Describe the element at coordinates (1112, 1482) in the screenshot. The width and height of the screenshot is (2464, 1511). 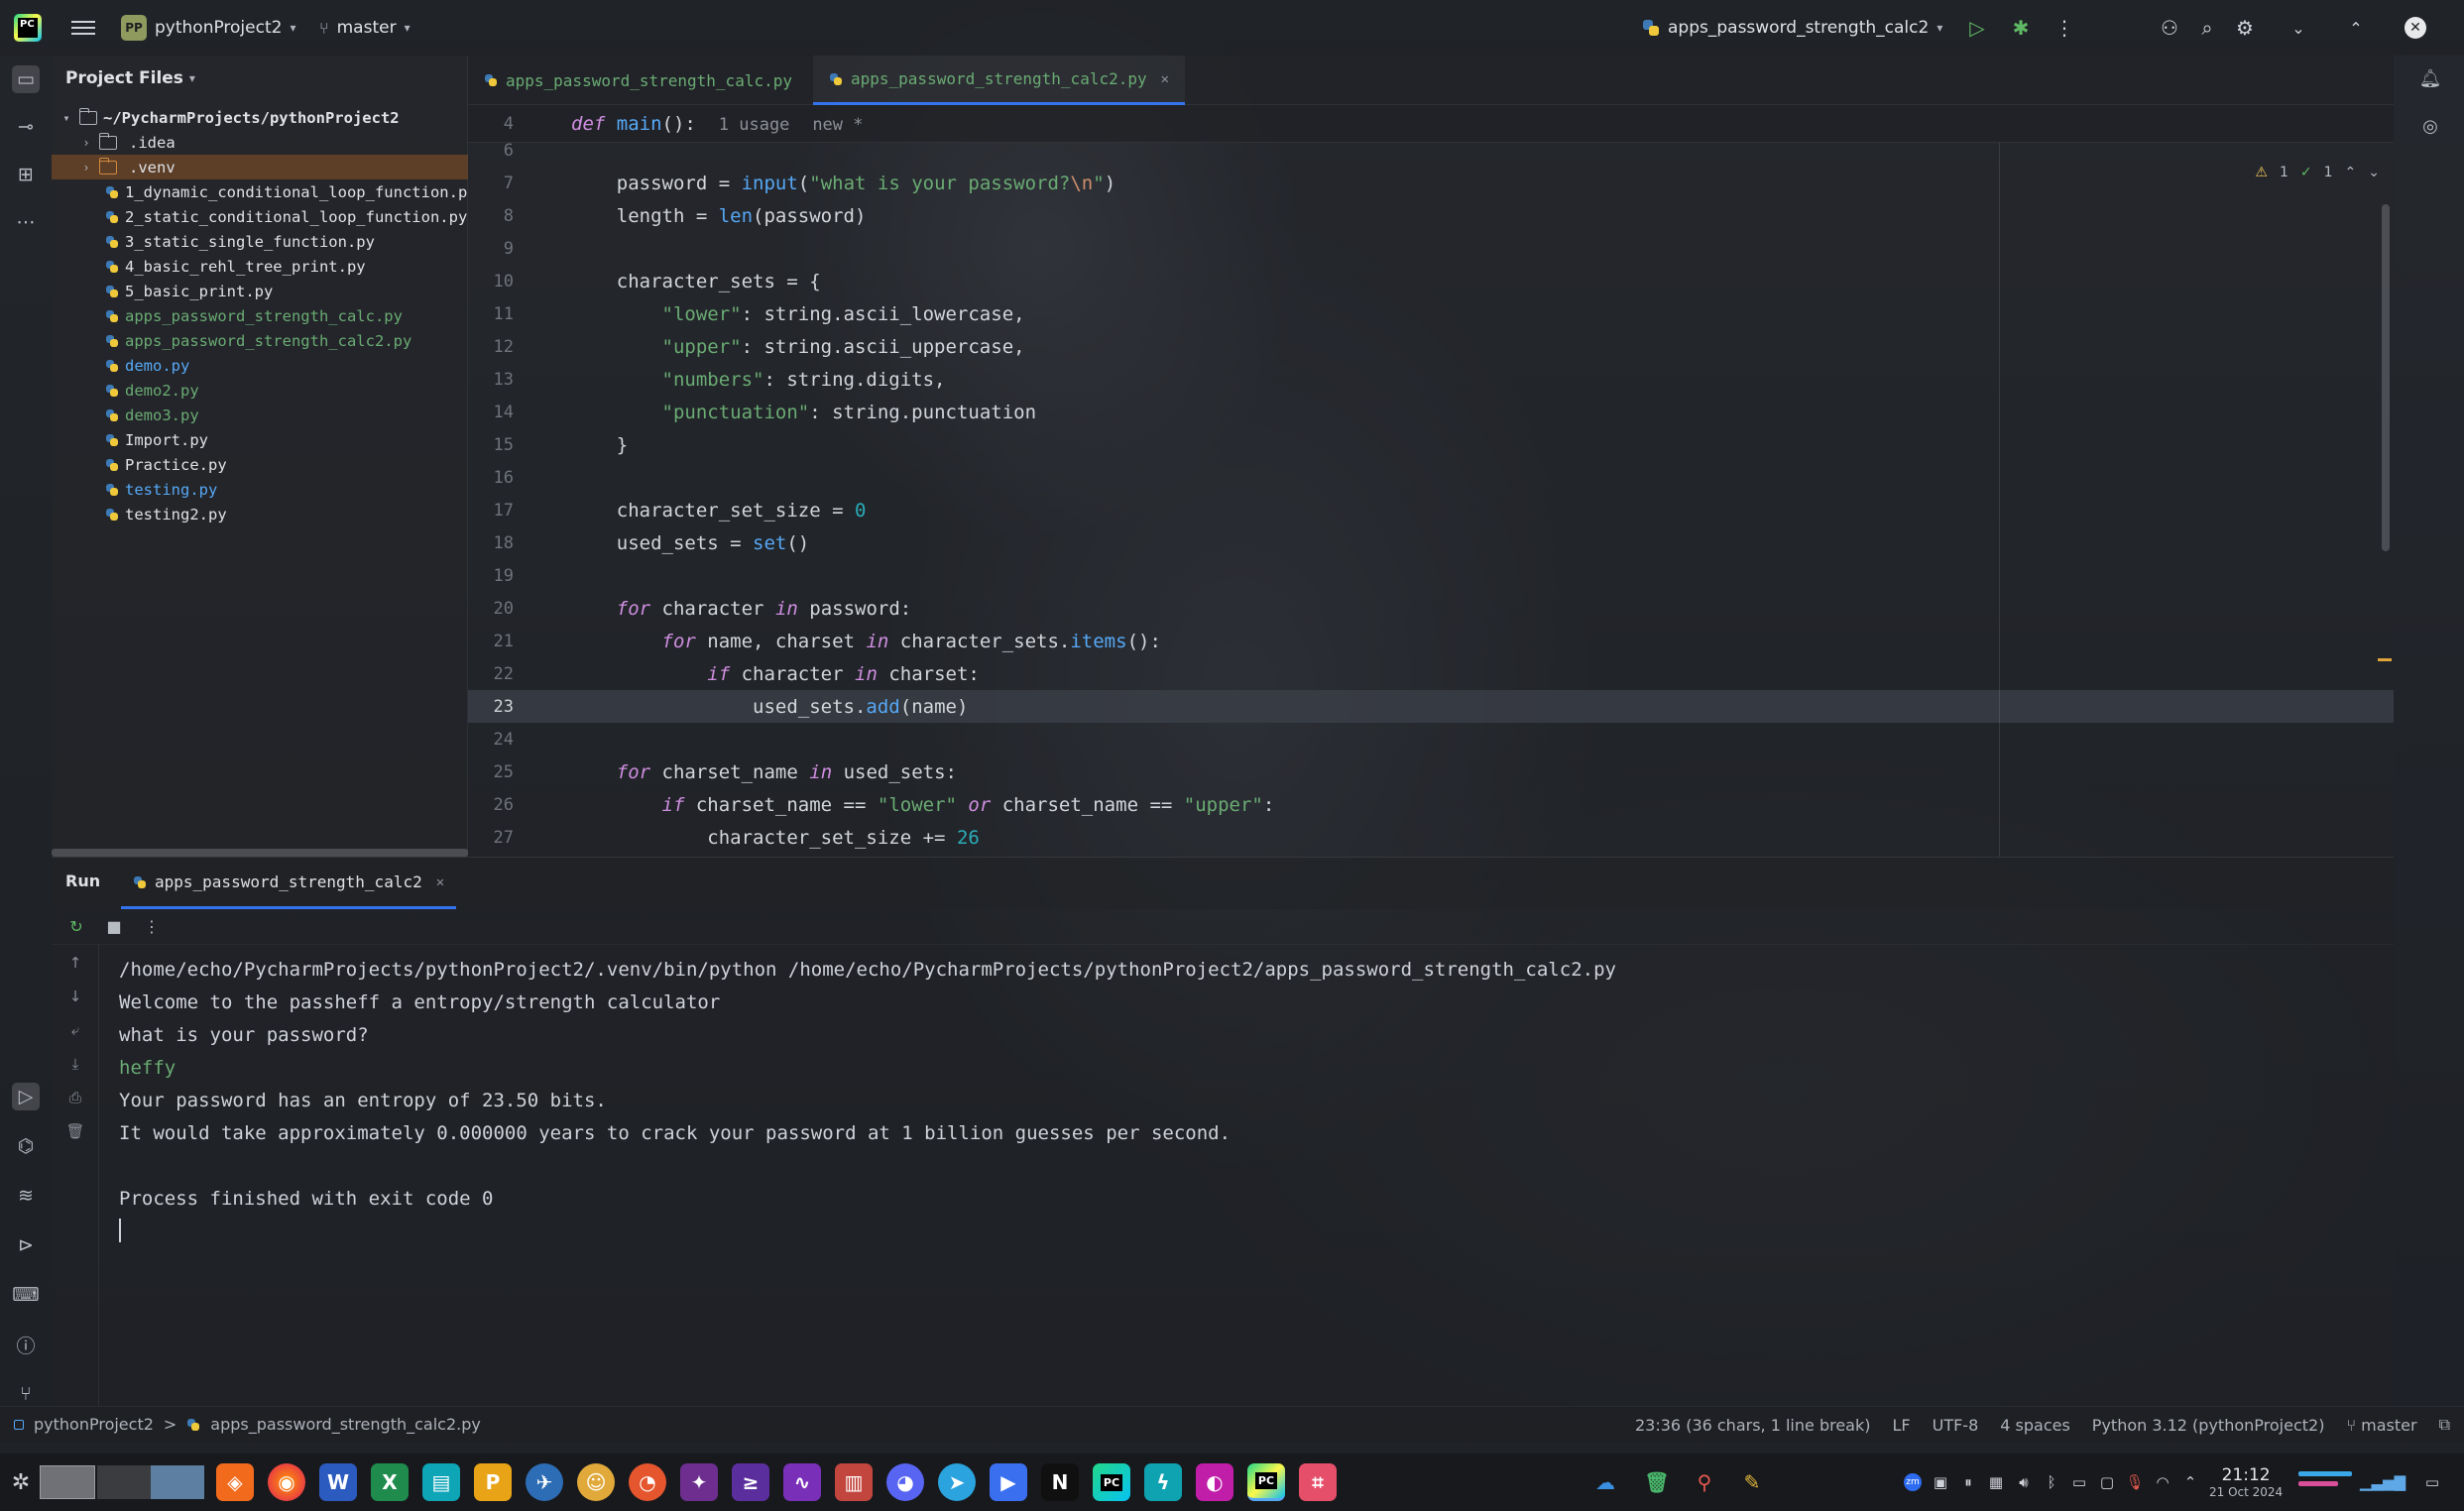
I see `pycharm-community-icon: PC` at that location.